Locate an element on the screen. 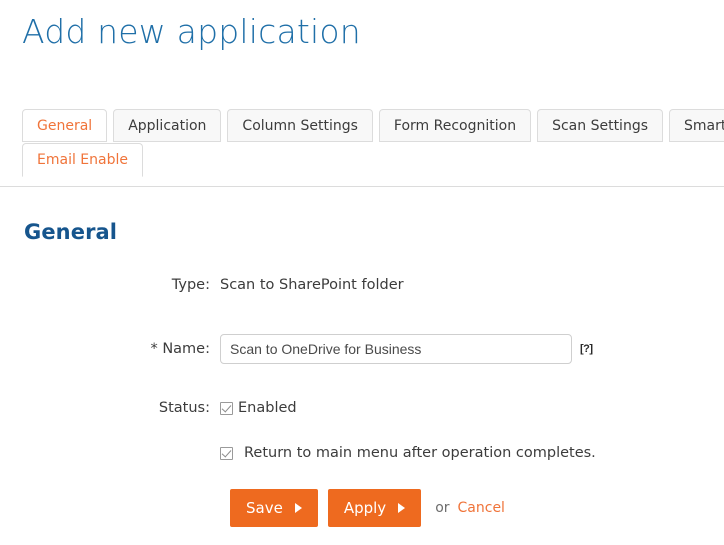 Image resolution: width=724 pixels, height=545 pixels. form-row-actions: Save Apply or Cancel is located at coordinates (362, 508).